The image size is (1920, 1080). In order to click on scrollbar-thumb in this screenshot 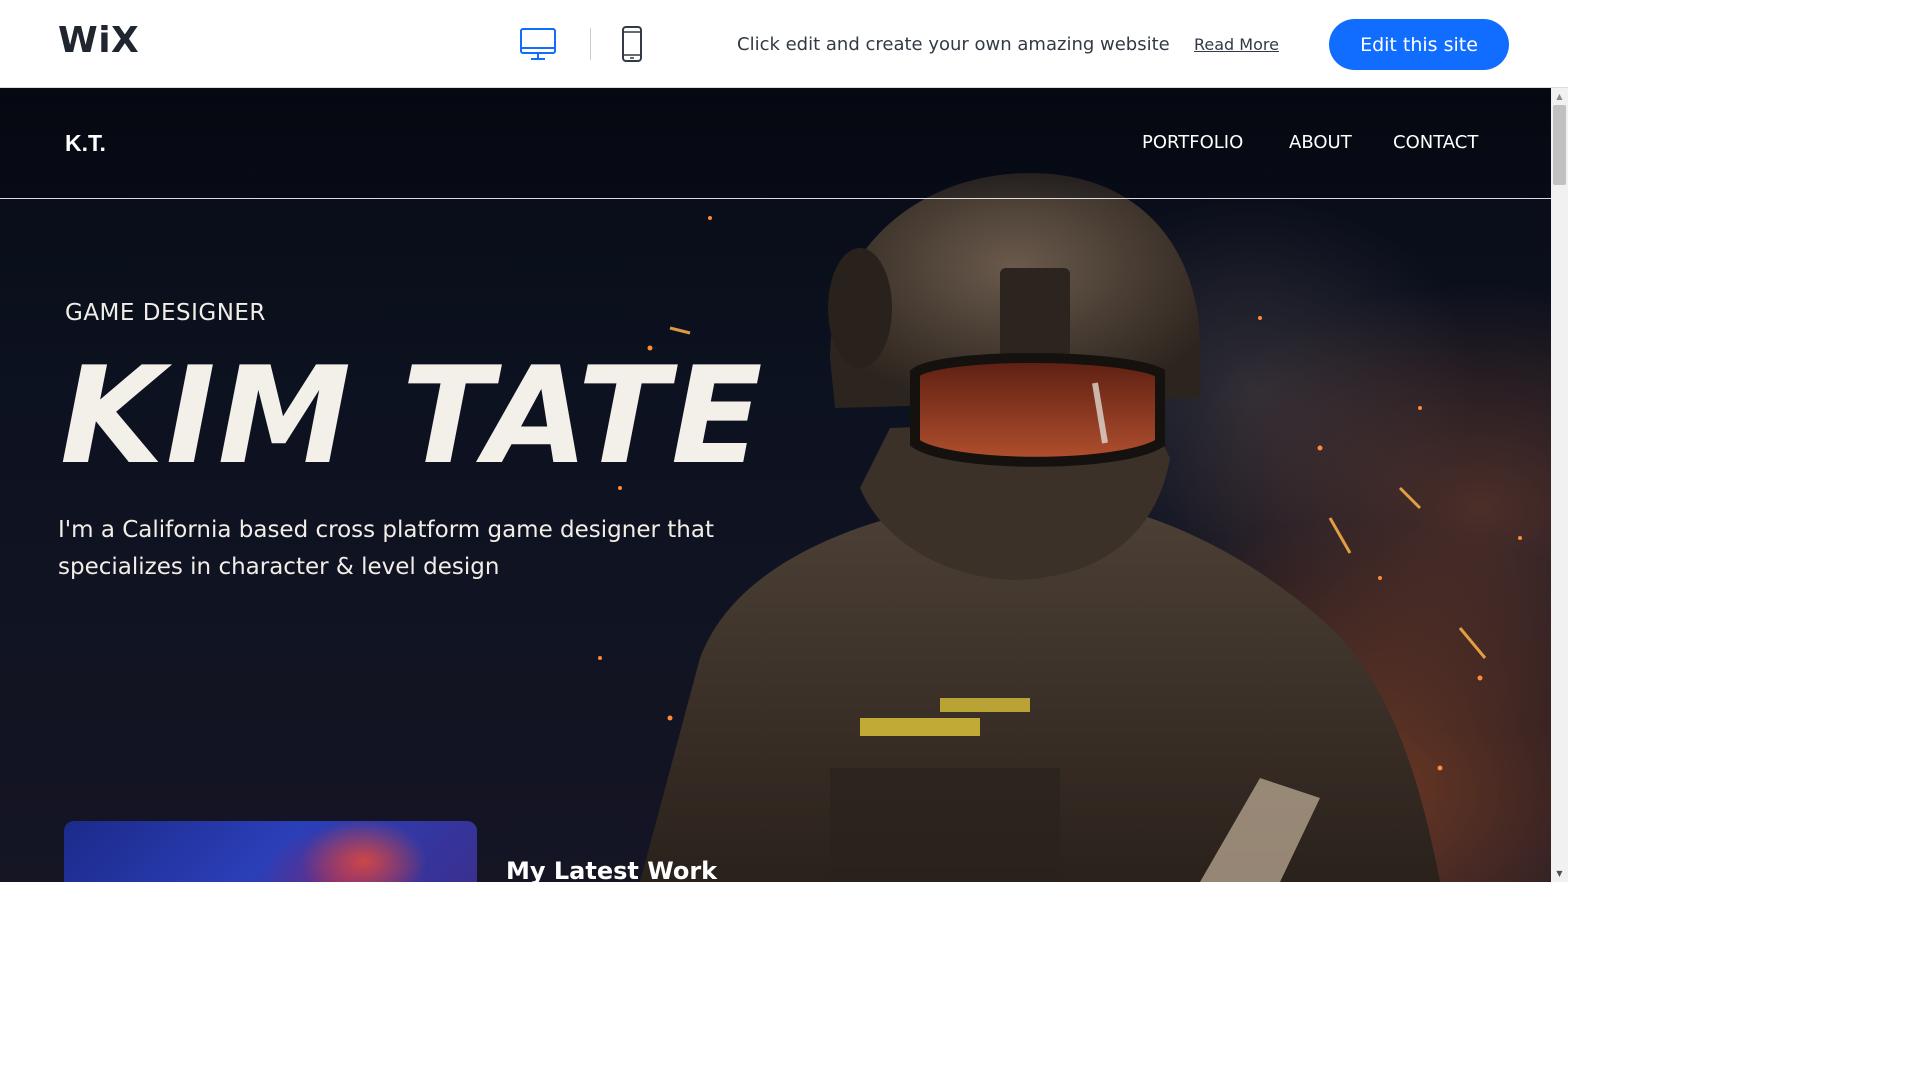, I will do `click(1559, 145)`.